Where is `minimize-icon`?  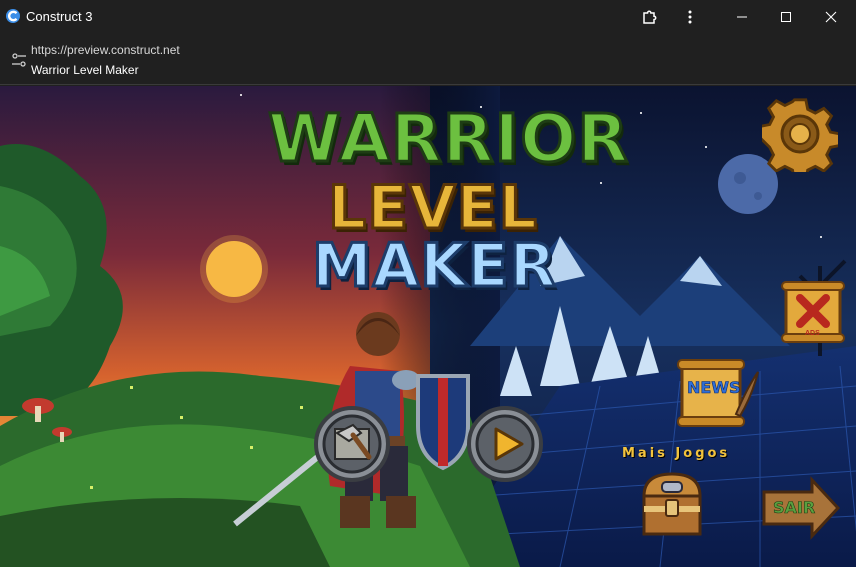 minimize-icon is located at coordinates (742, 17).